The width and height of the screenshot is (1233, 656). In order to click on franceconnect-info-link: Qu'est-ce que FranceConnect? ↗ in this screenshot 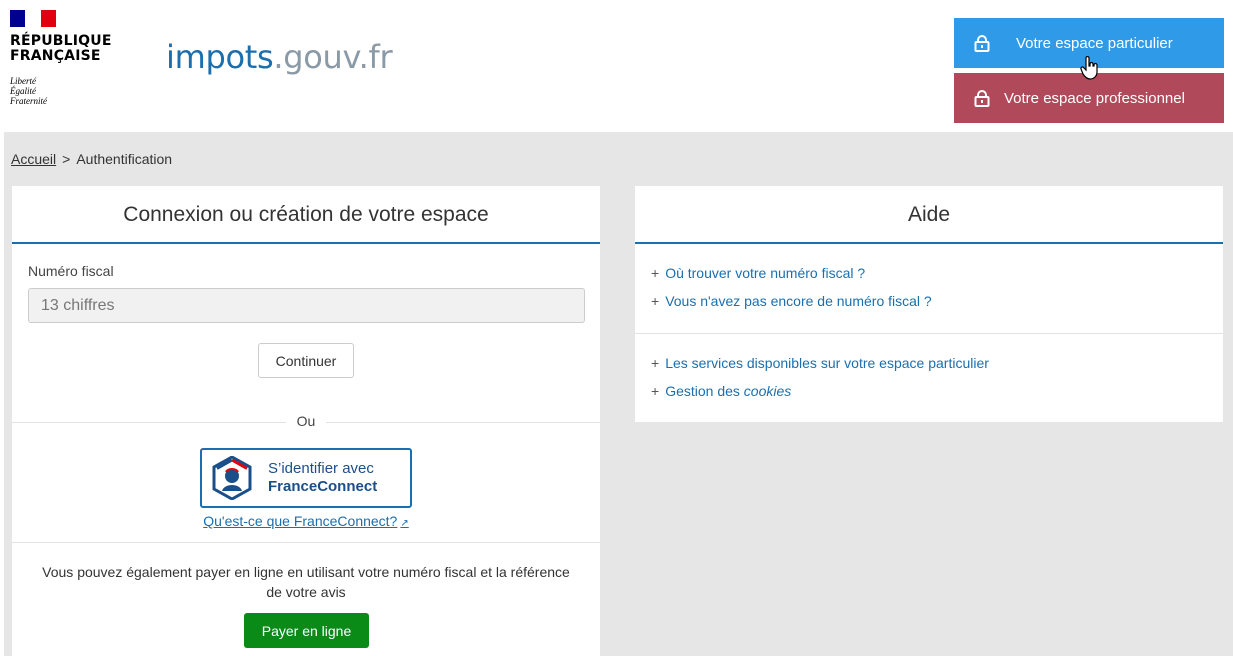, I will do `click(306, 521)`.